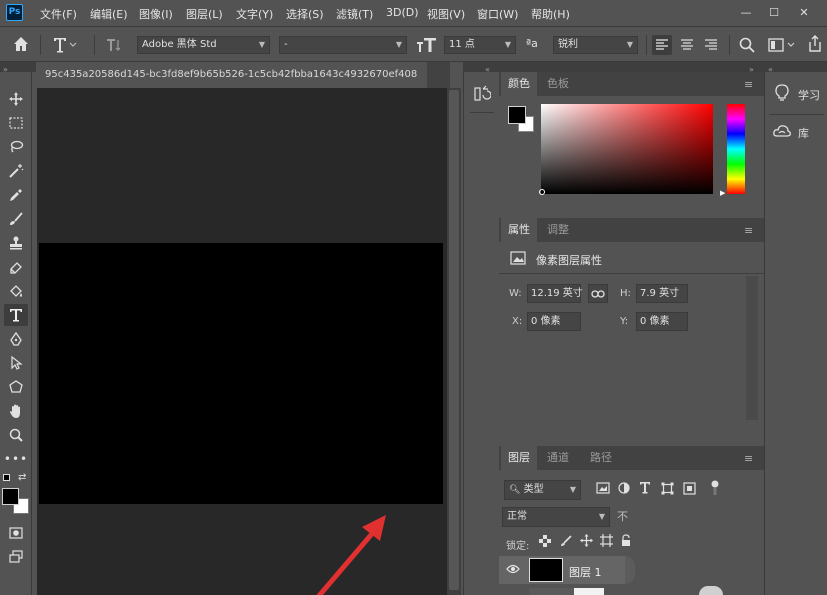  What do you see at coordinates (16, 411) in the screenshot?
I see `hand-tool` at bounding box center [16, 411].